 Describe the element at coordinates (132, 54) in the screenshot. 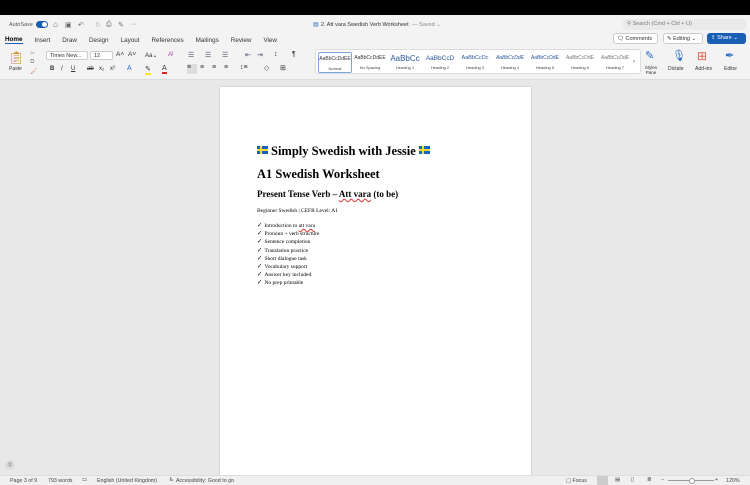

I see `shrink-font-icon: A˅` at that location.